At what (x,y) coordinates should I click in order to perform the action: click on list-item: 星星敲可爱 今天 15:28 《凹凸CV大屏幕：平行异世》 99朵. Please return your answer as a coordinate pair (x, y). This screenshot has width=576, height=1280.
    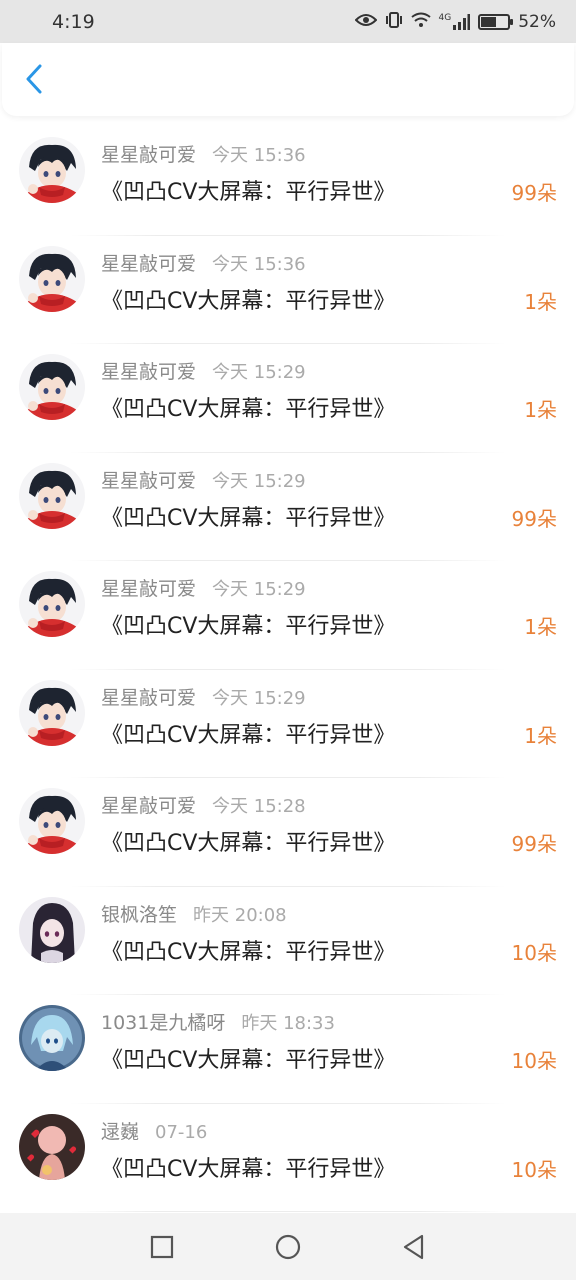
    Looking at the image, I should click on (288, 832).